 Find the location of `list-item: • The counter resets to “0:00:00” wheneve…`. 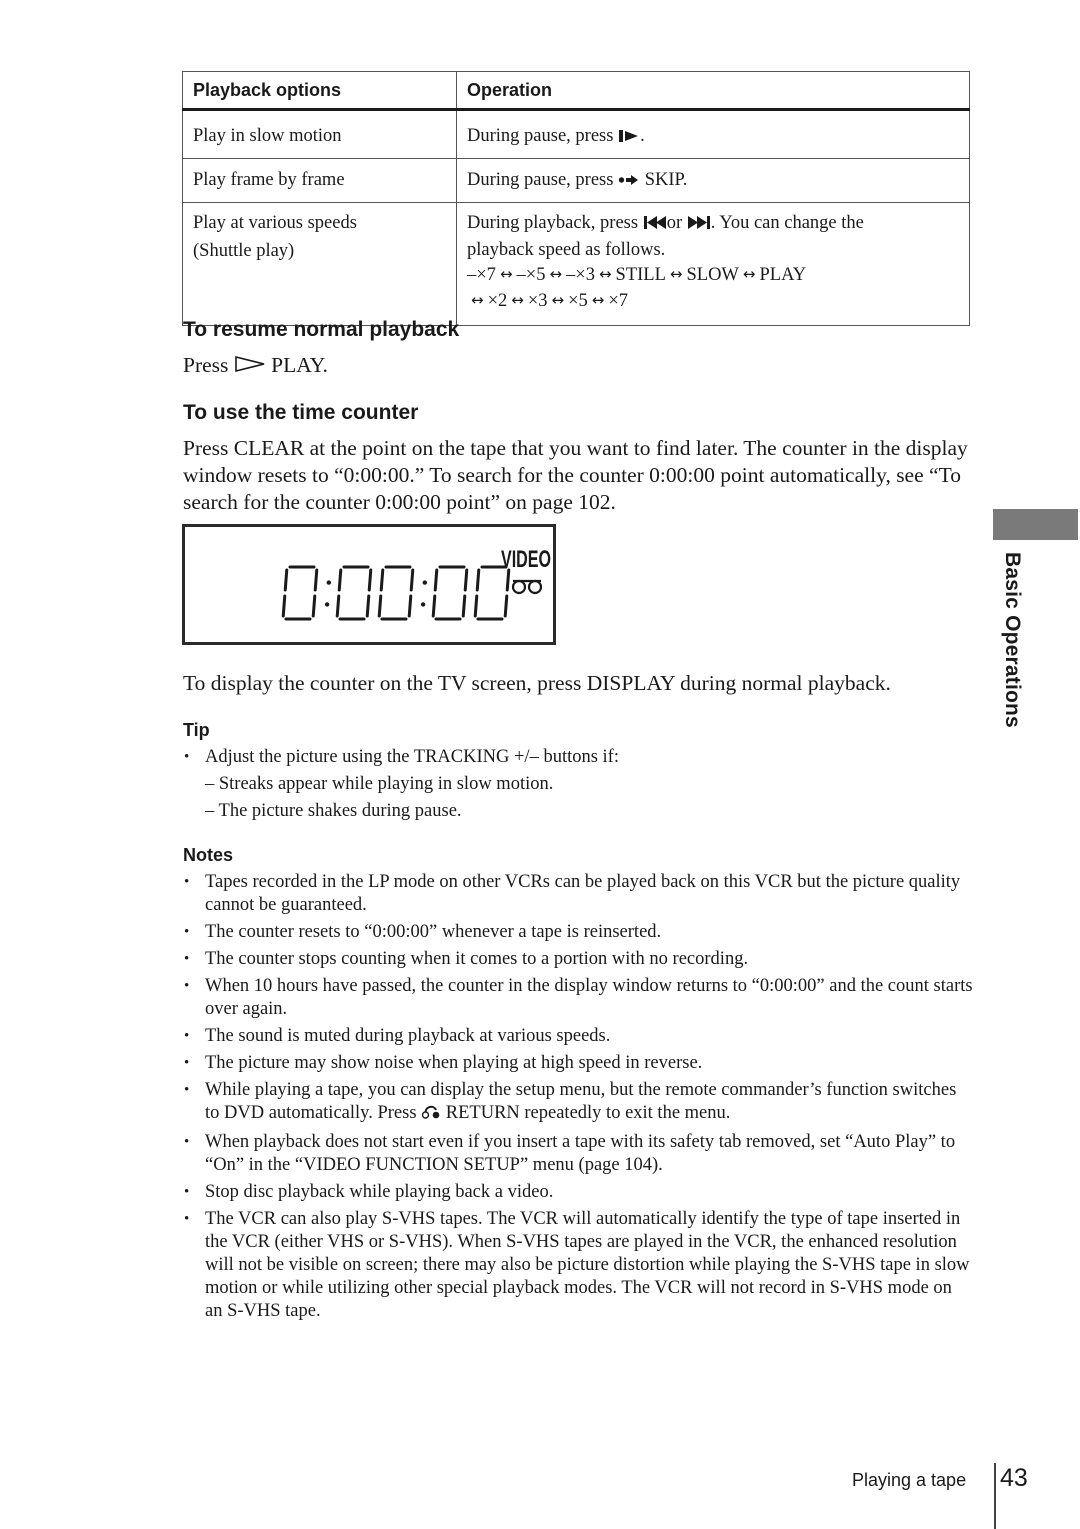

list-item: • The counter resets to “0:00:00” wheneve… is located at coordinates (578, 932).